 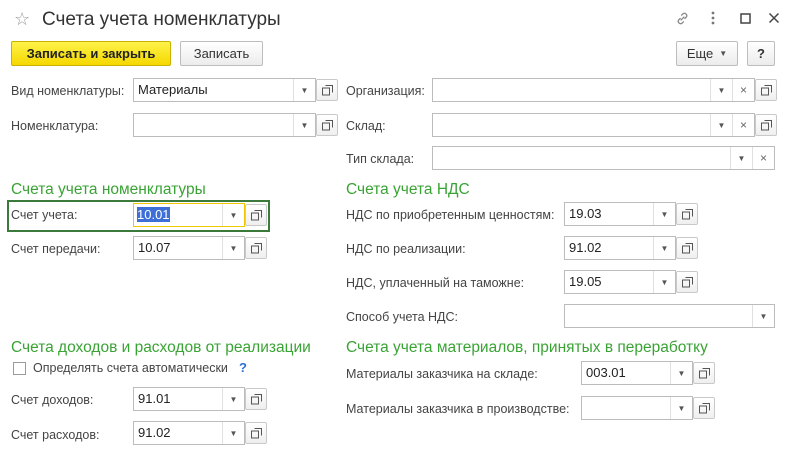 What do you see at coordinates (620, 248) in the screenshot?
I see `vat-sales-field: 91.02 ▼` at bounding box center [620, 248].